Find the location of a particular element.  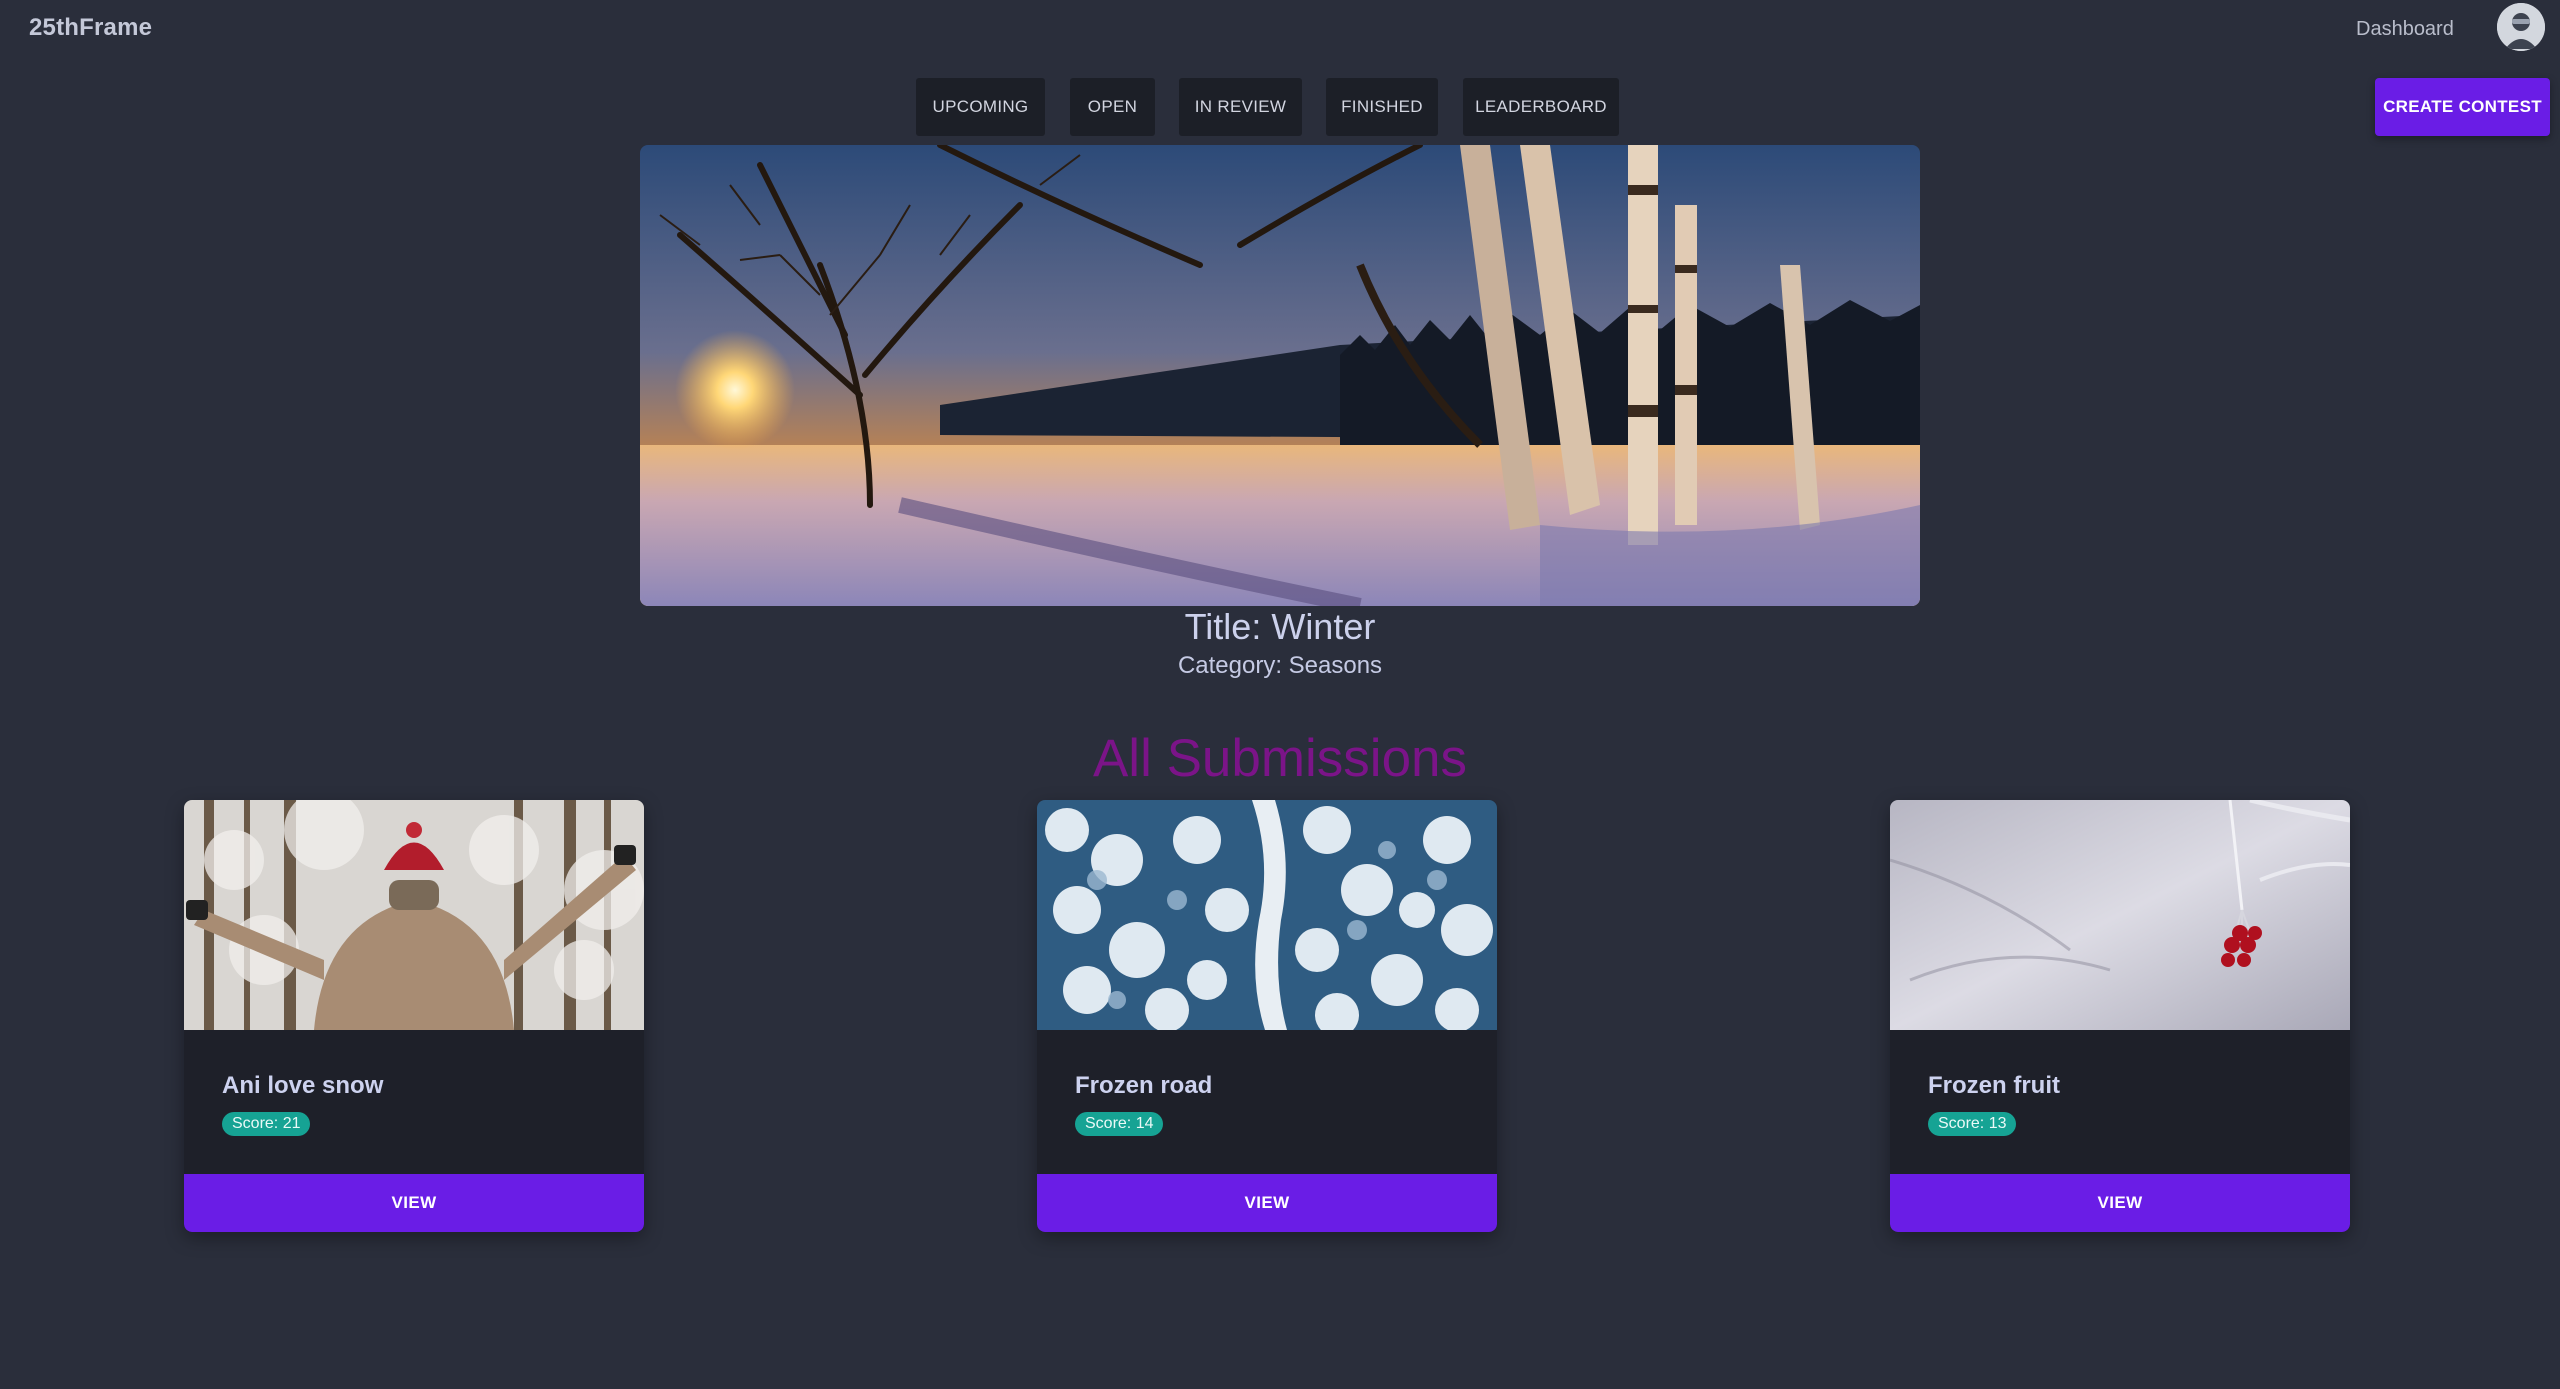

submission-card: Frozen fruit Score: 13 VIEW is located at coordinates (2120, 1016).